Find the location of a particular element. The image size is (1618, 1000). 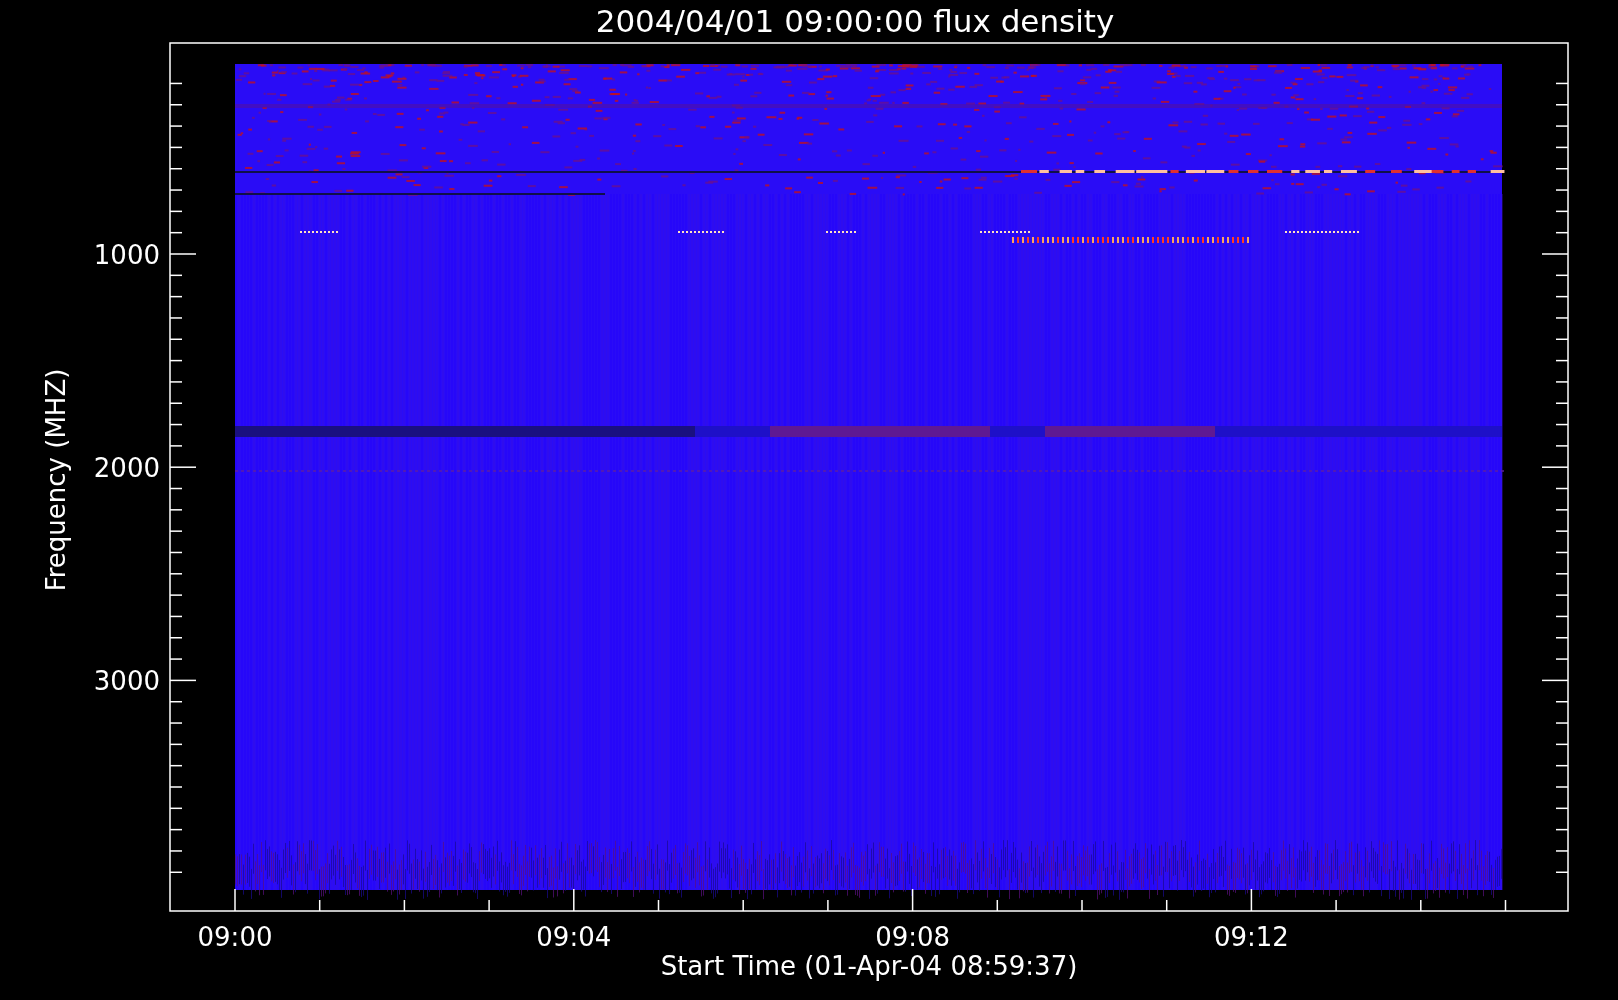

tick-label: 1000 is located at coordinates (126, 255).